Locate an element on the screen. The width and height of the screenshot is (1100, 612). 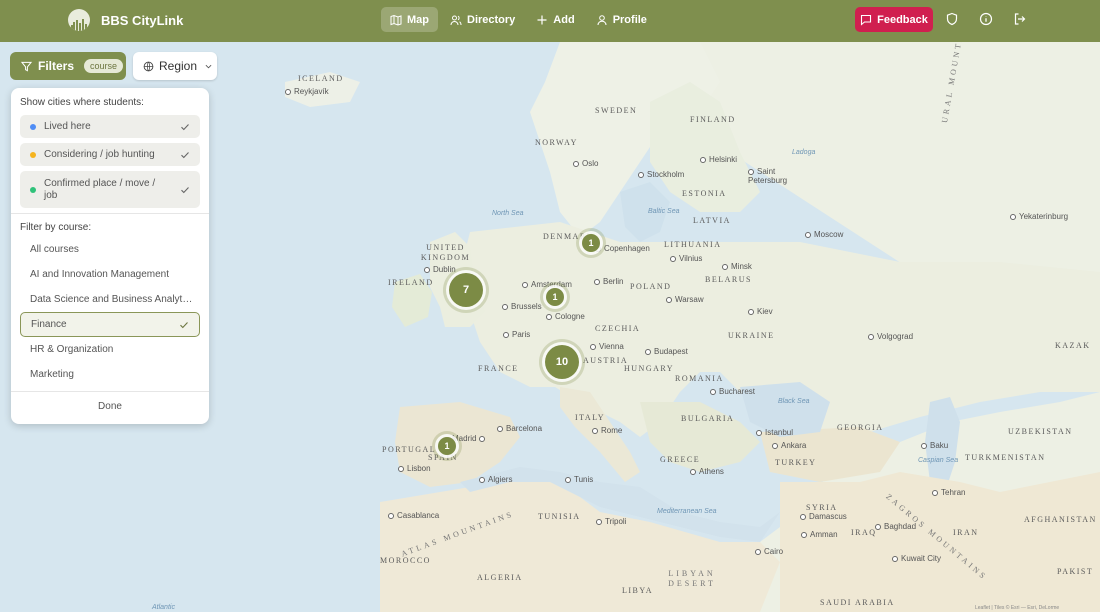
city-cluster-marker: 10 is located at coordinates (562, 362).